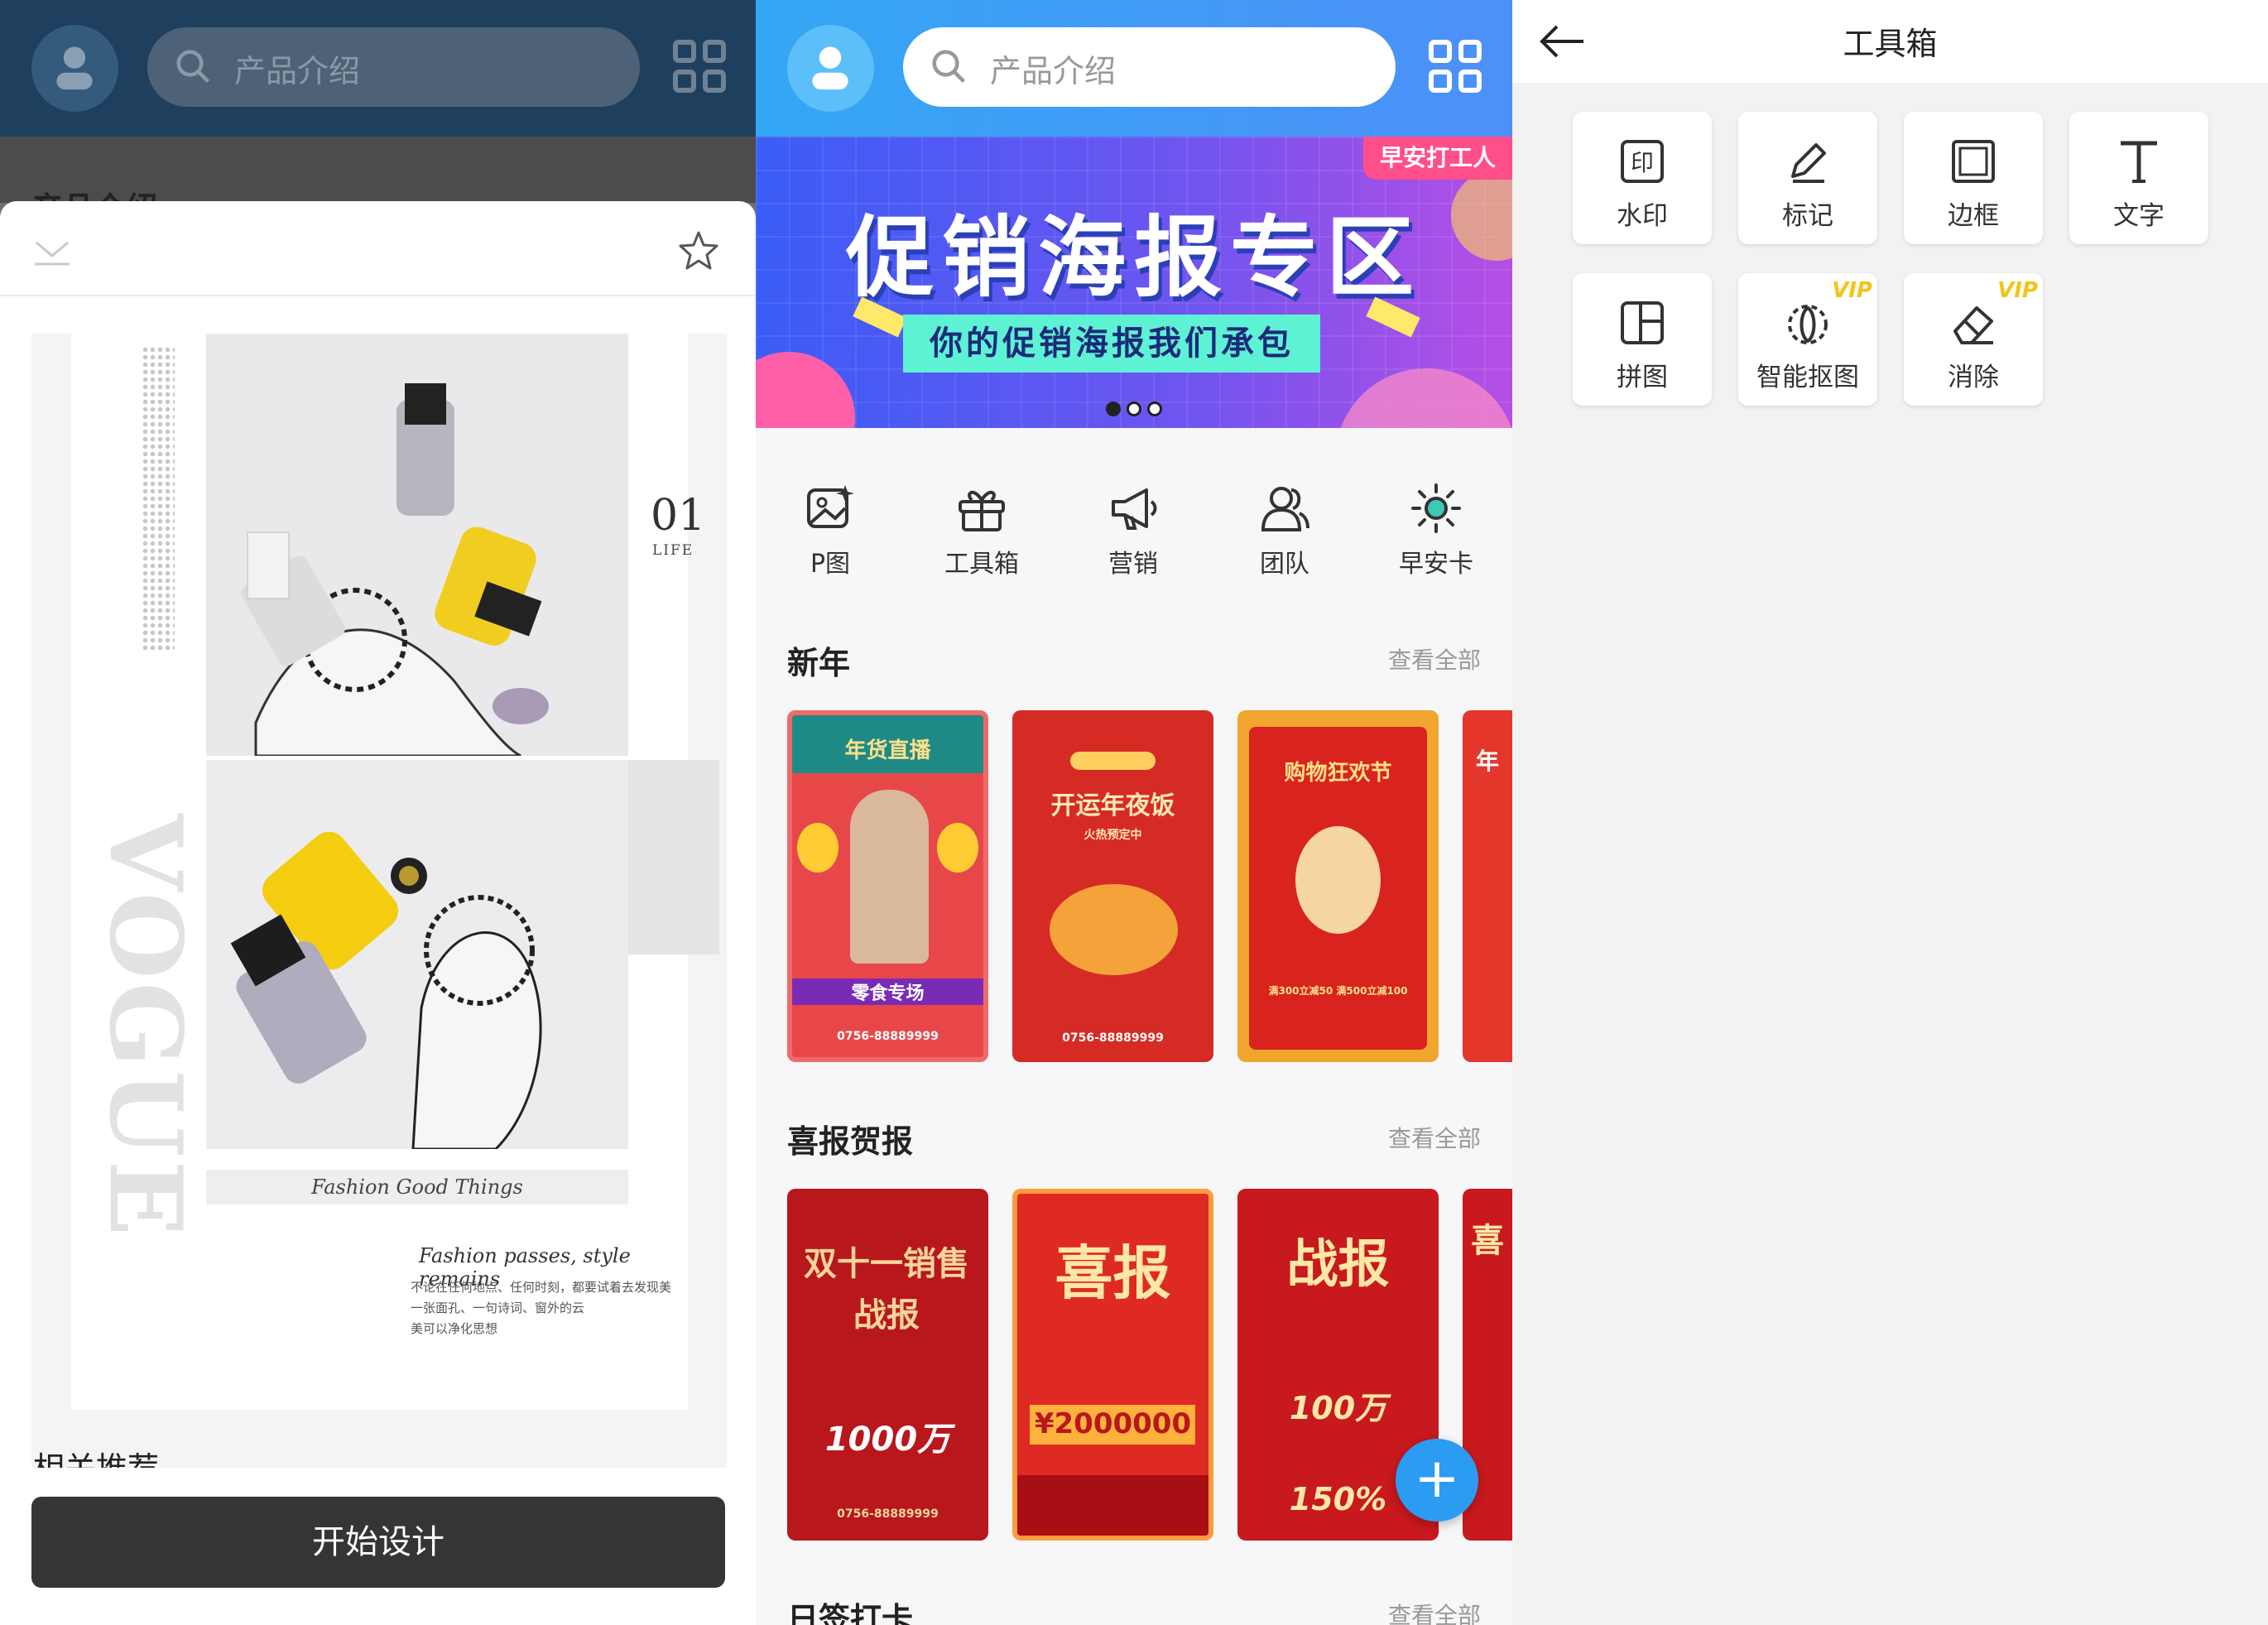 The width and height of the screenshot is (2268, 1625). Describe the element at coordinates (1112, 1365) in the screenshot. I see `template-card: 喜报 ¥2000000` at that location.